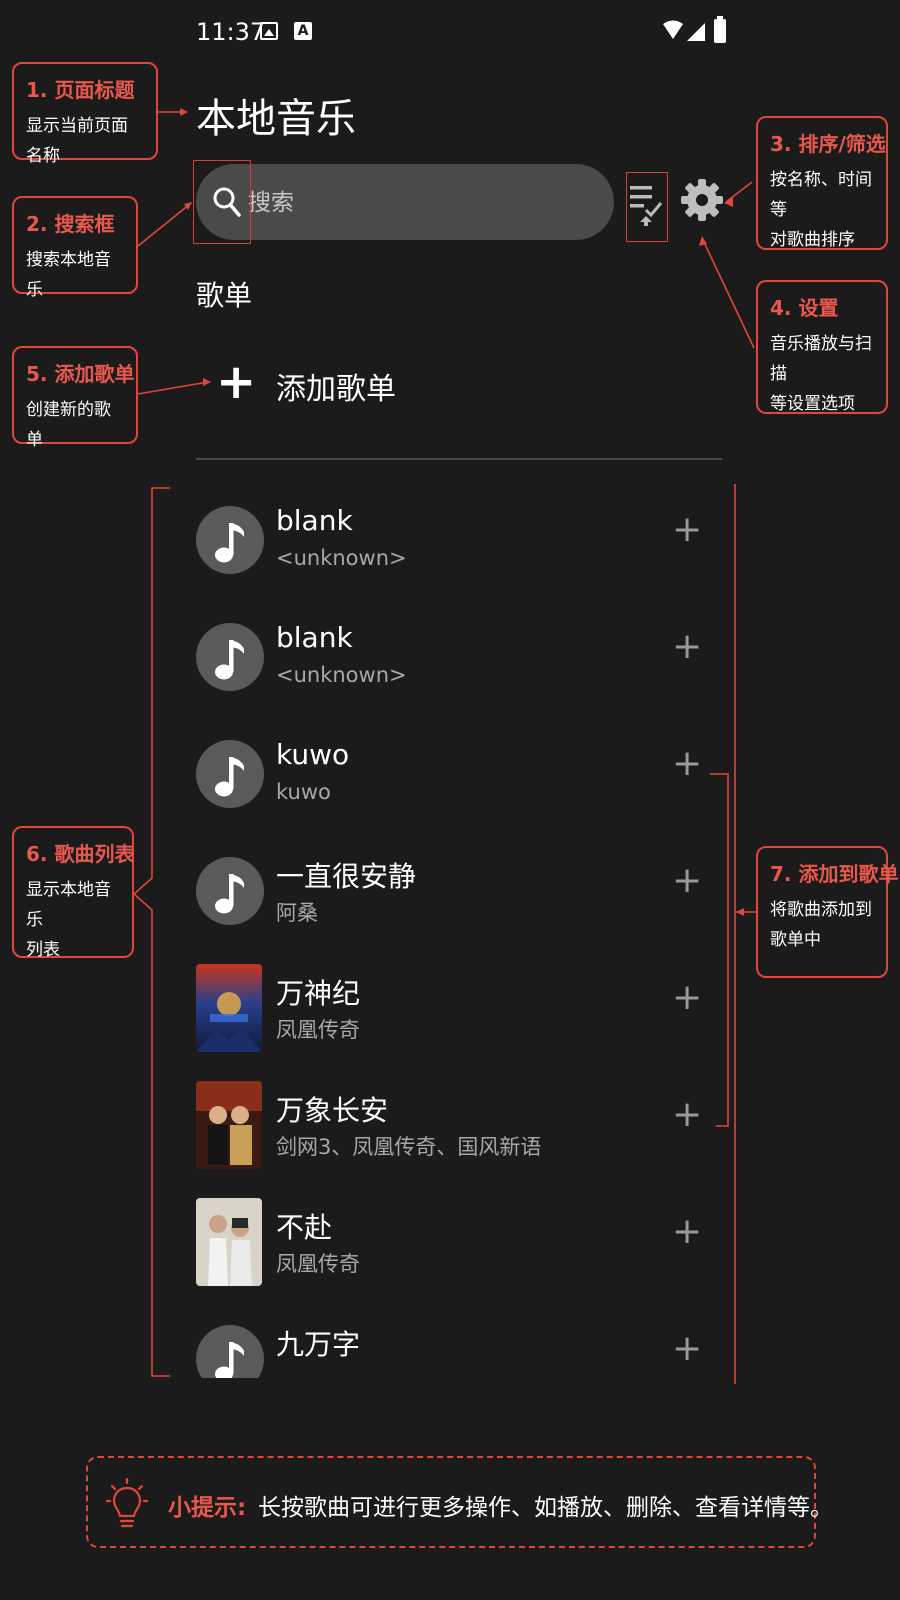  I want to click on annotation-title: 页面标题, so click(94, 90).